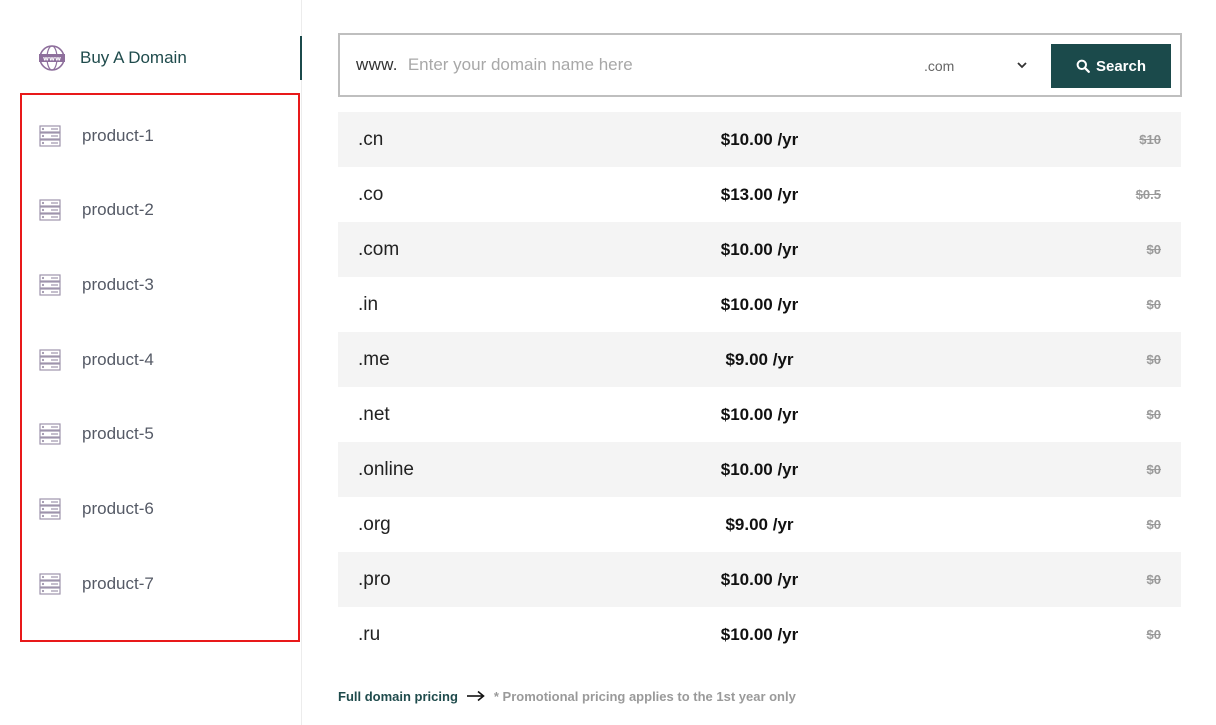  Describe the element at coordinates (398, 696) in the screenshot. I see `full-domain-pricing-link: Full domain pricing` at that location.